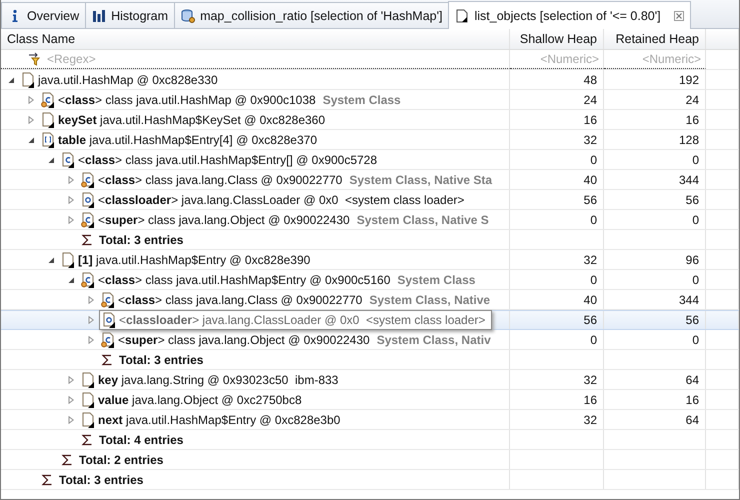 The image size is (740, 500). I want to click on column-header: Class Name, so click(255, 39).